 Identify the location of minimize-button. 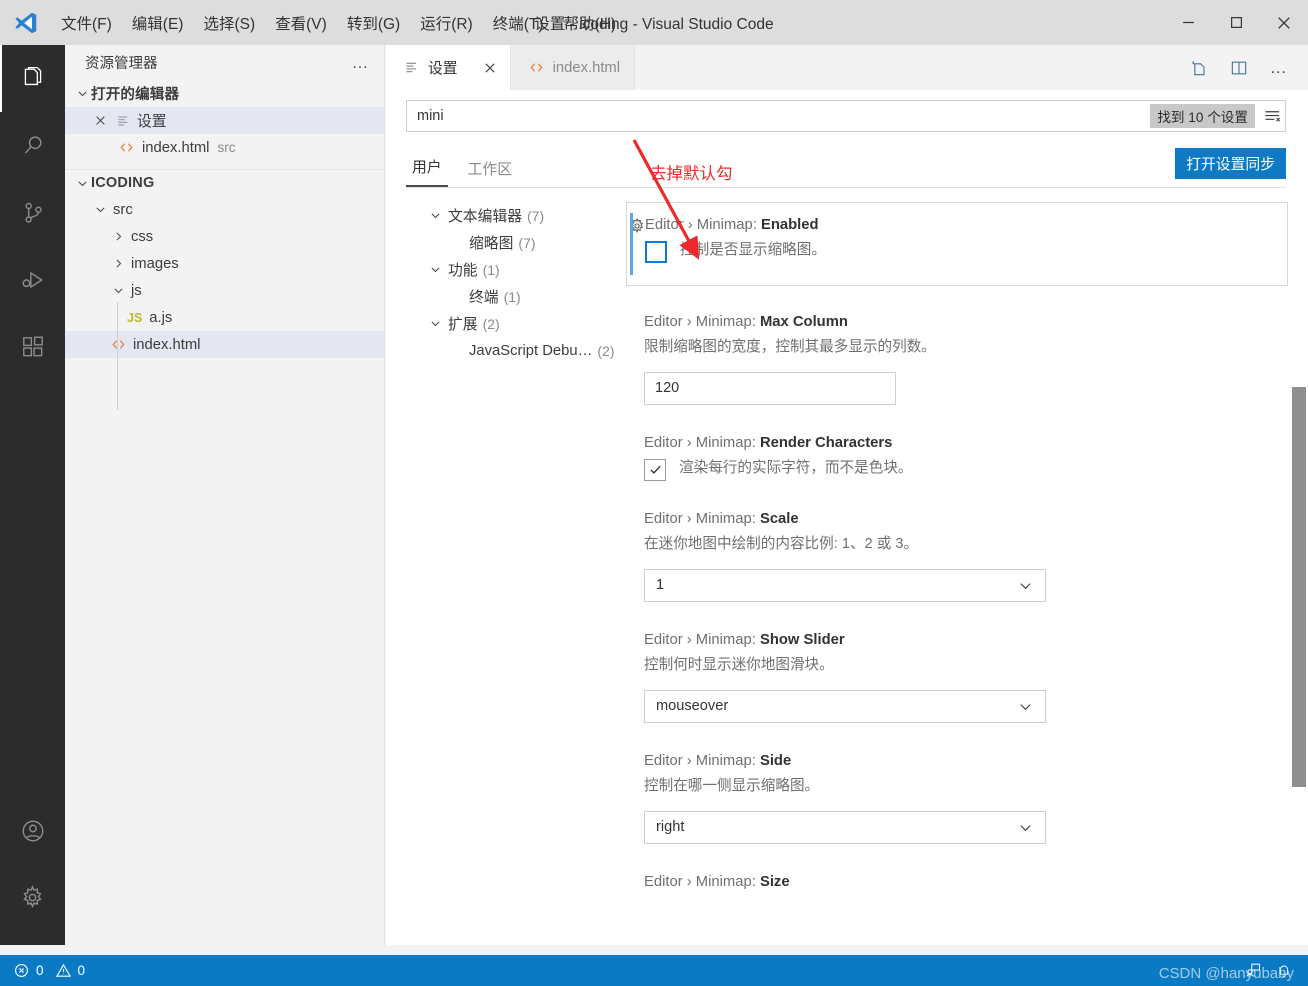
(1188, 22).